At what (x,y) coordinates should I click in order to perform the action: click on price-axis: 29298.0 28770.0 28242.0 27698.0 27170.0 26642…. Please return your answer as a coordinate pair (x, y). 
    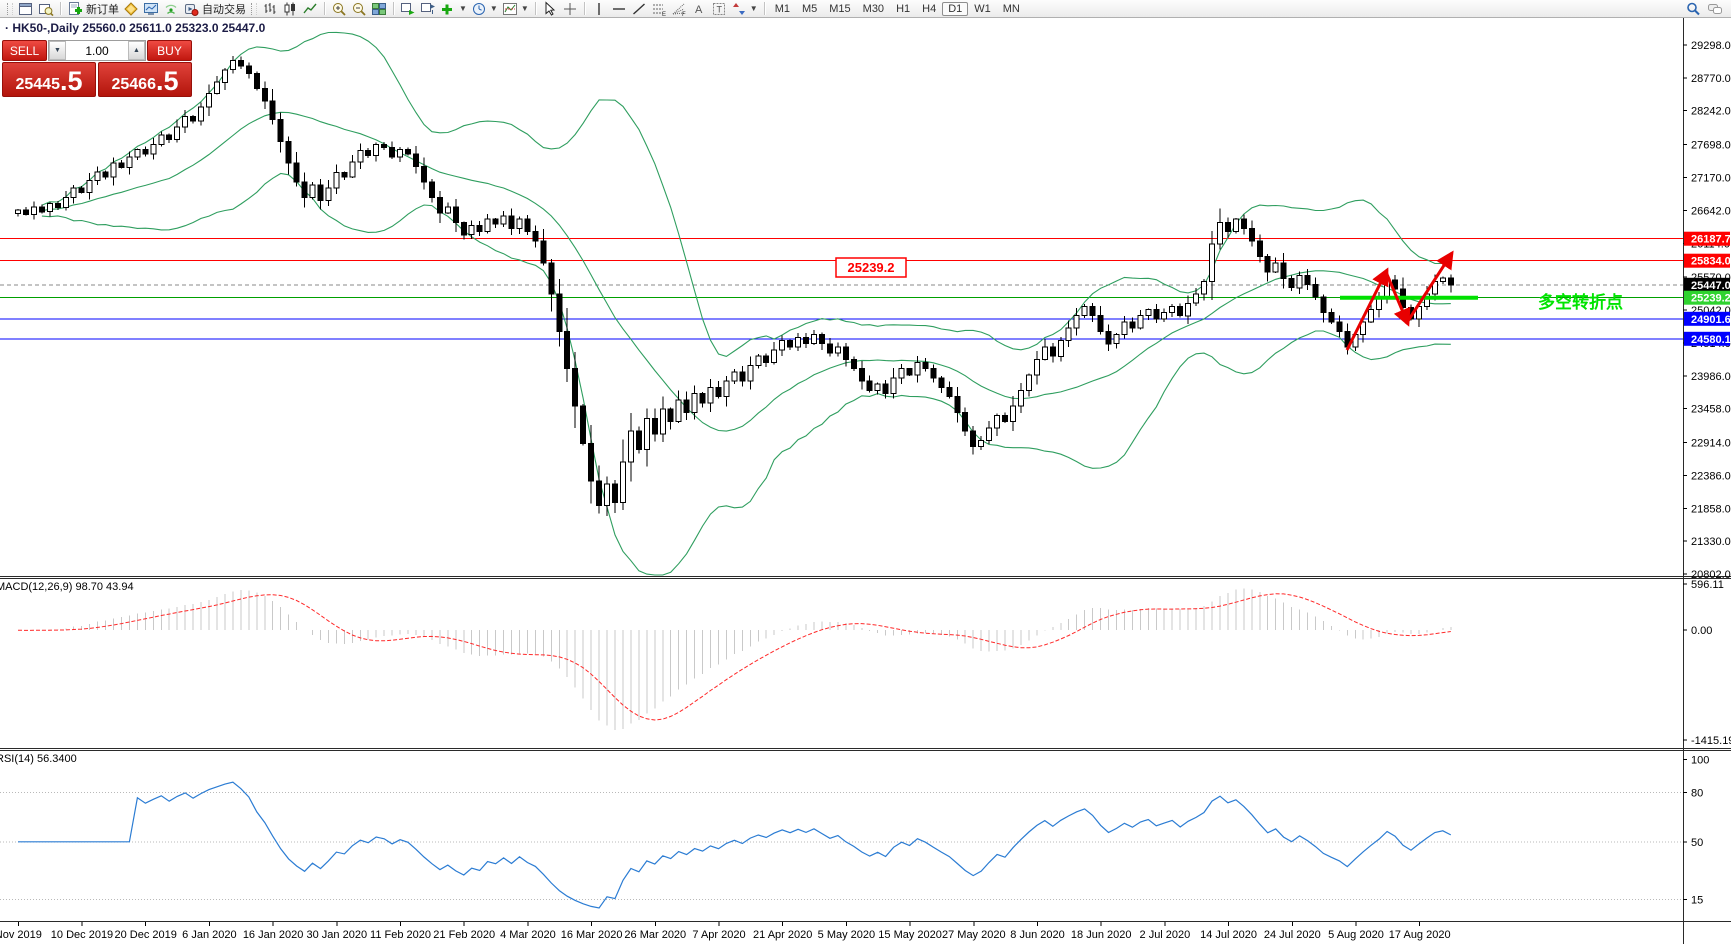
    Looking at the image, I should click on (1707, 310).